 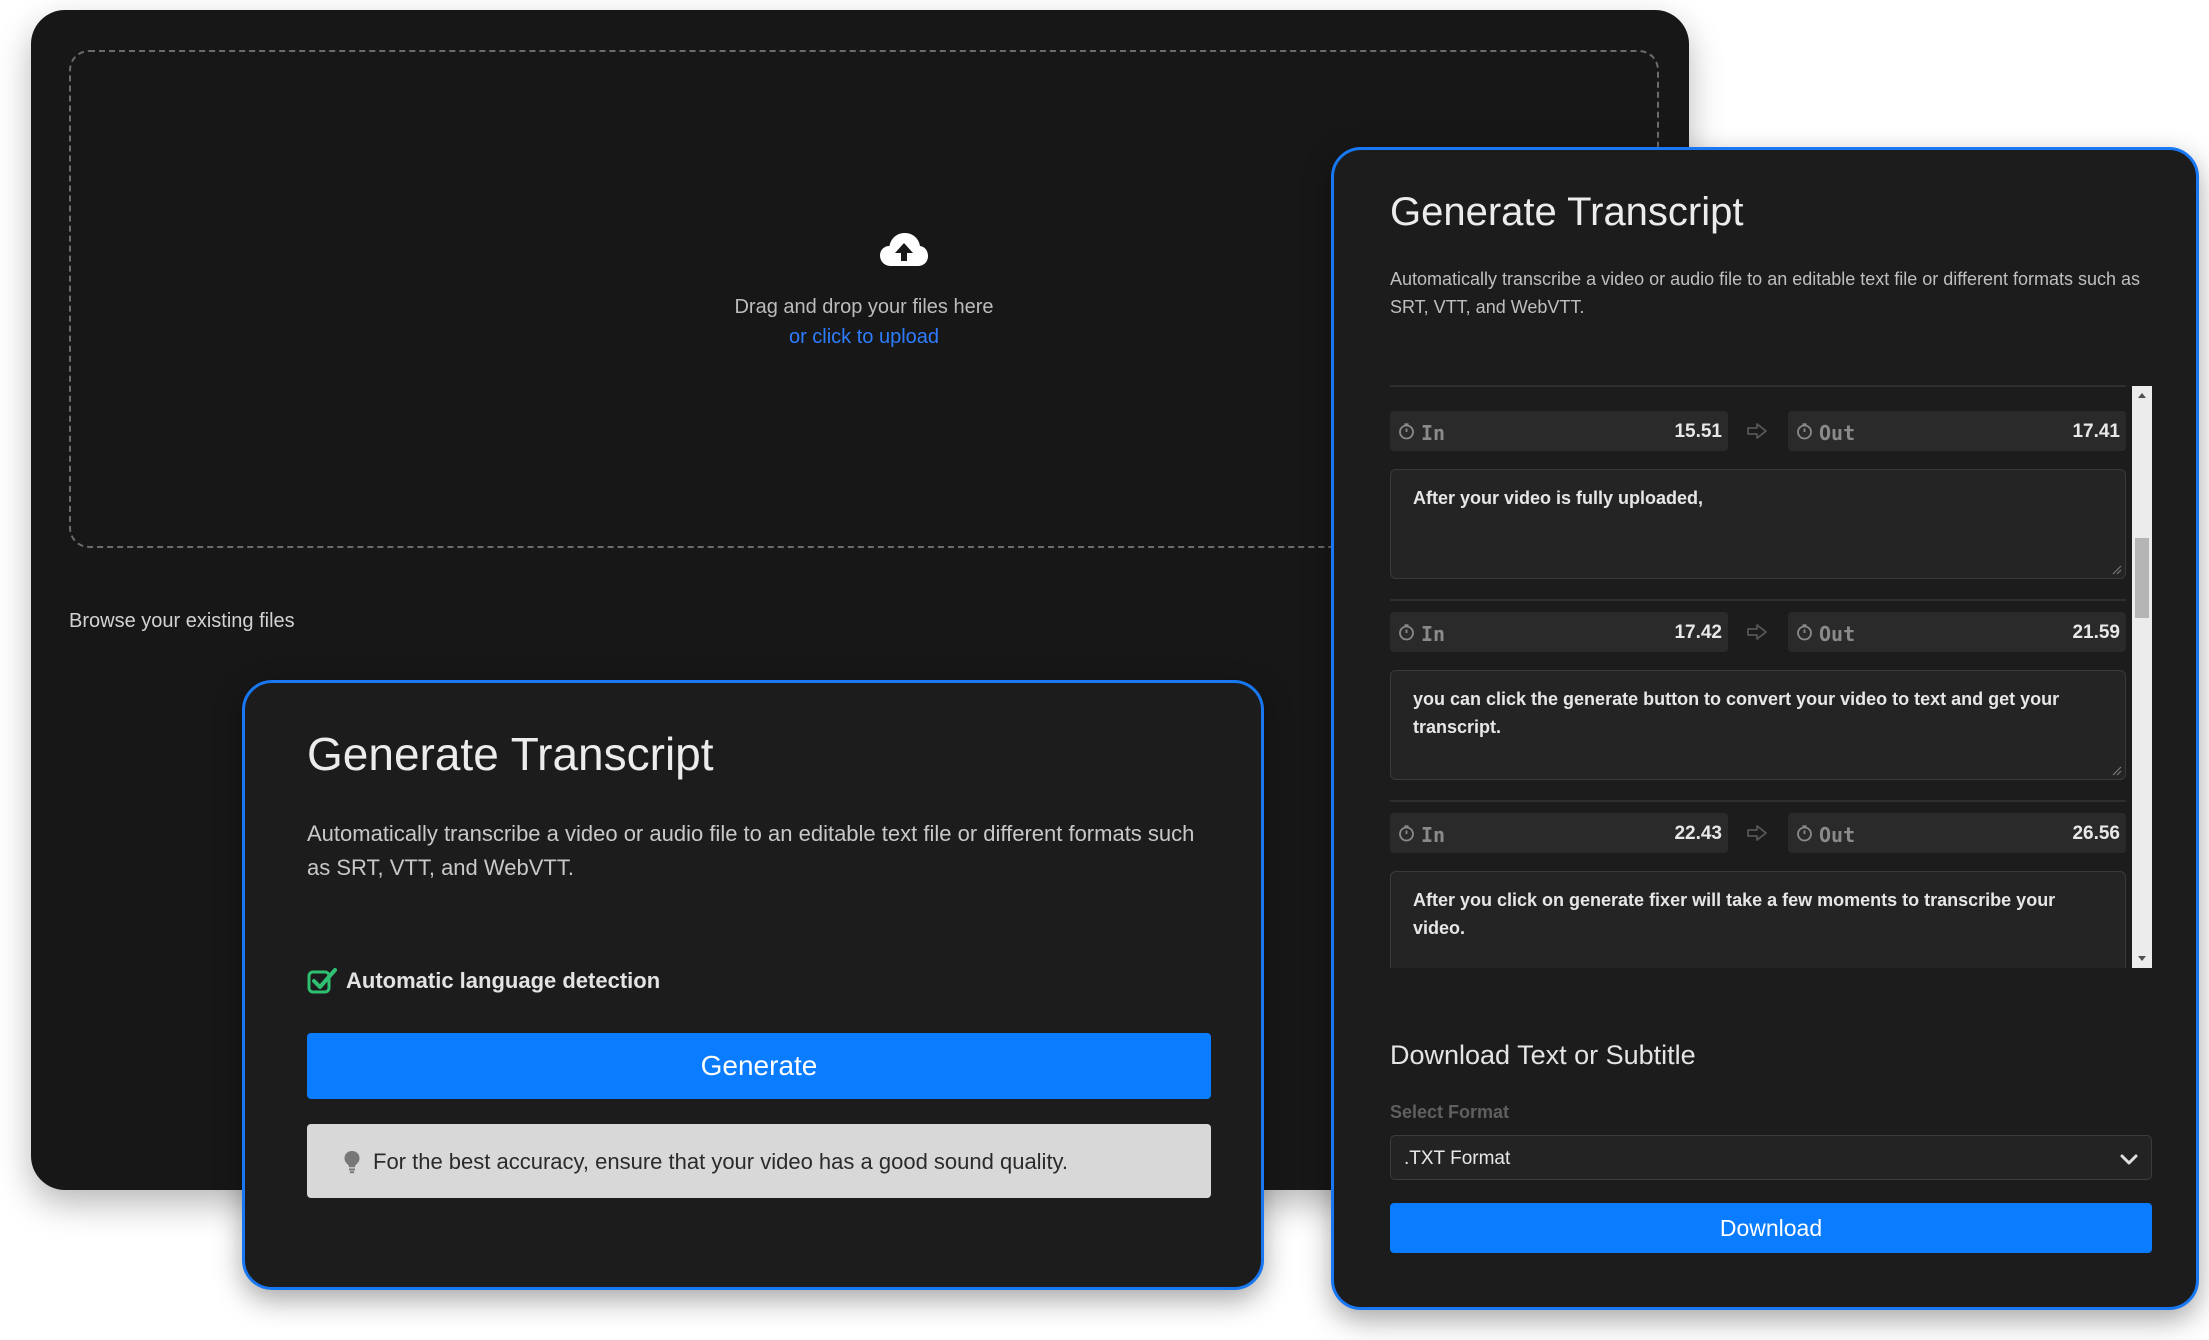 I want to click on in-time-field: In 15.51, so click(x=1559, y=431).